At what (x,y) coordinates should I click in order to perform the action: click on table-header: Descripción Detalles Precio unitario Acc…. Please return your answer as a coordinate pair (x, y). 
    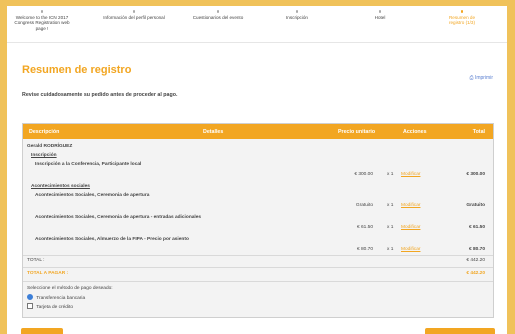
    Looking at the image, I should click on (258, 131).